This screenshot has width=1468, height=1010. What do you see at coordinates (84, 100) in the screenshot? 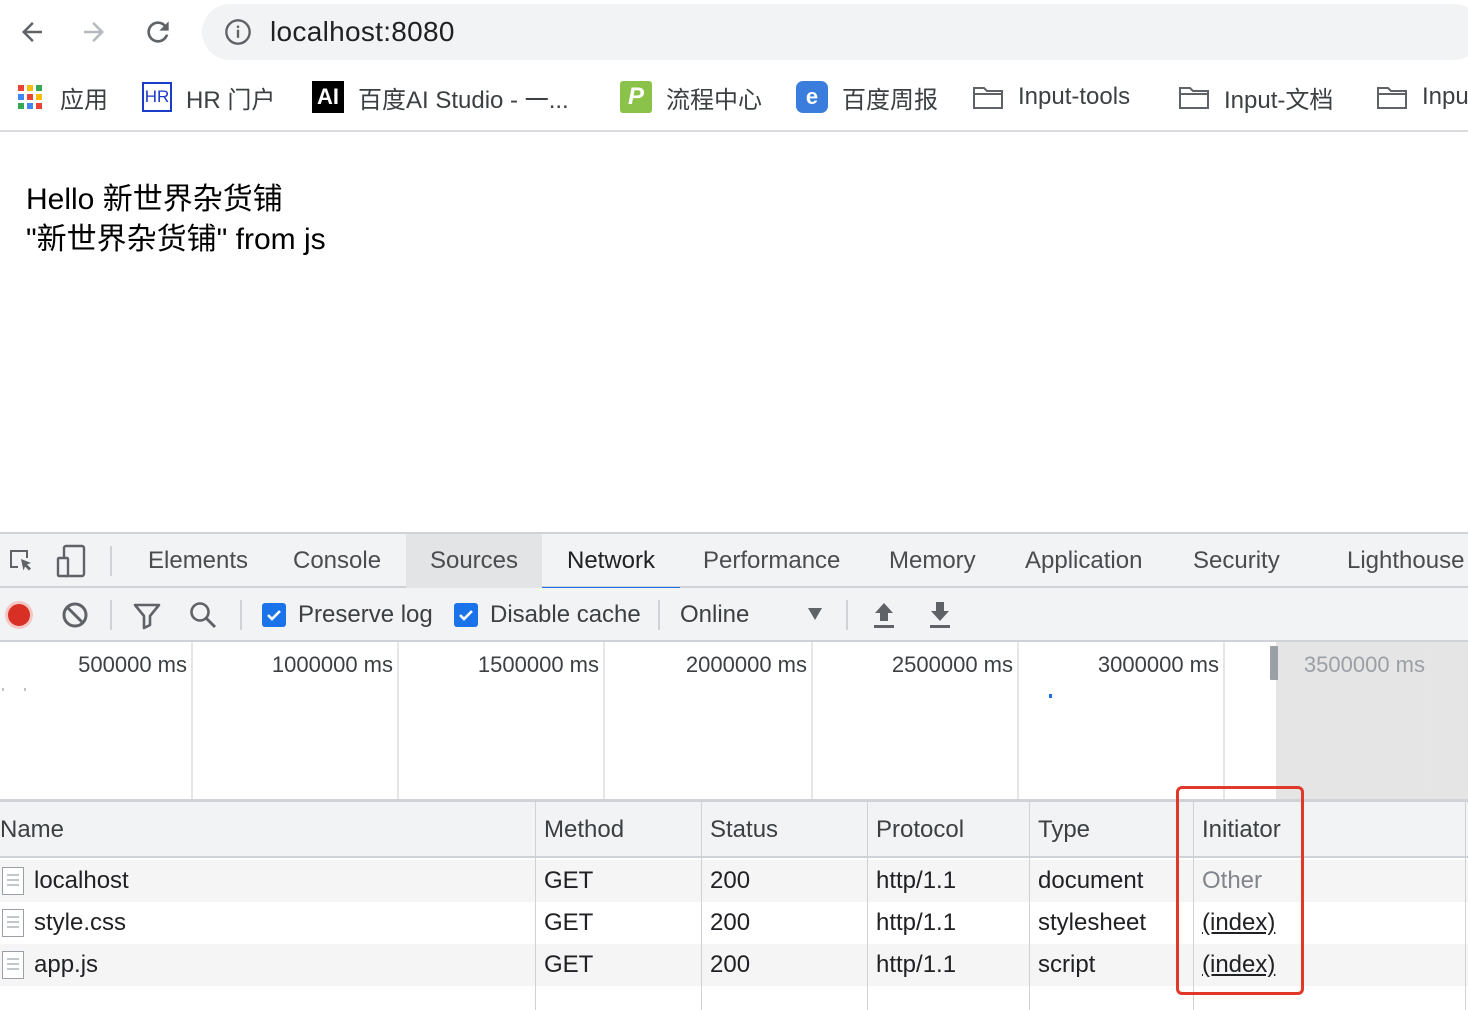
I see `bookmark-label: 应用` at bounding box center [84, 100].